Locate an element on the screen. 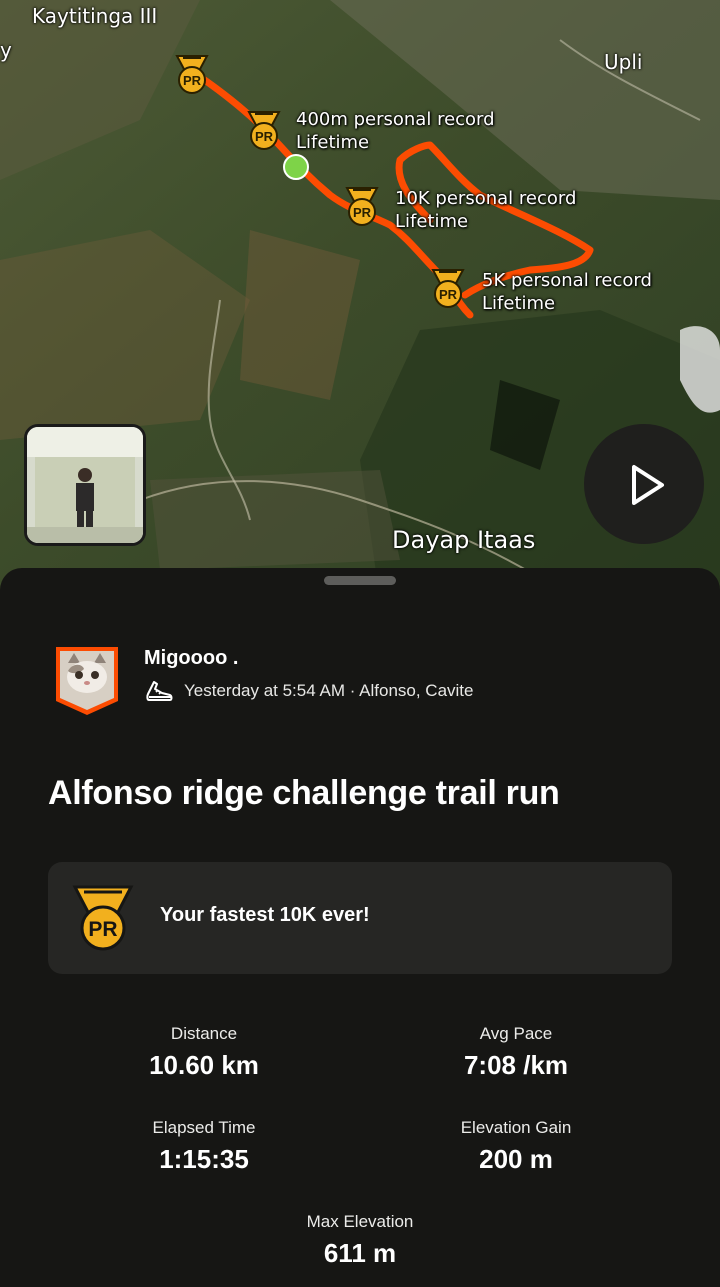  avatar is located at coordinates (87, 681).